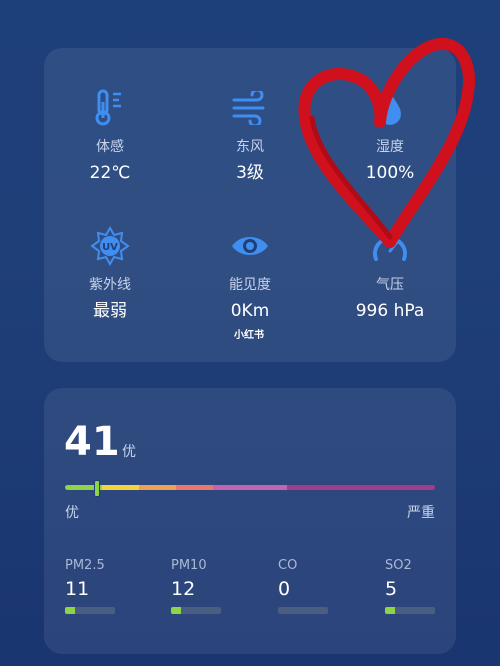 The height and width of the screenshot is (666, 500). What do you see at coordinates (110, 136) in the screenshot?
I see `metric-feels-like: 体感 22℃` at bounding box center [110, 136].